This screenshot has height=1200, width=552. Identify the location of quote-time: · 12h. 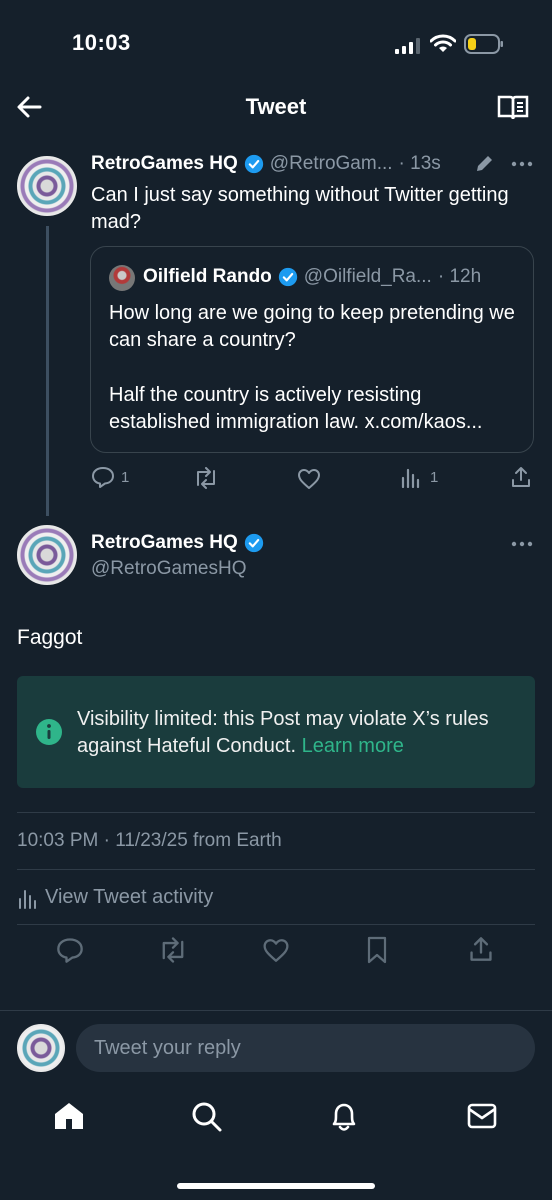
(459, 276).